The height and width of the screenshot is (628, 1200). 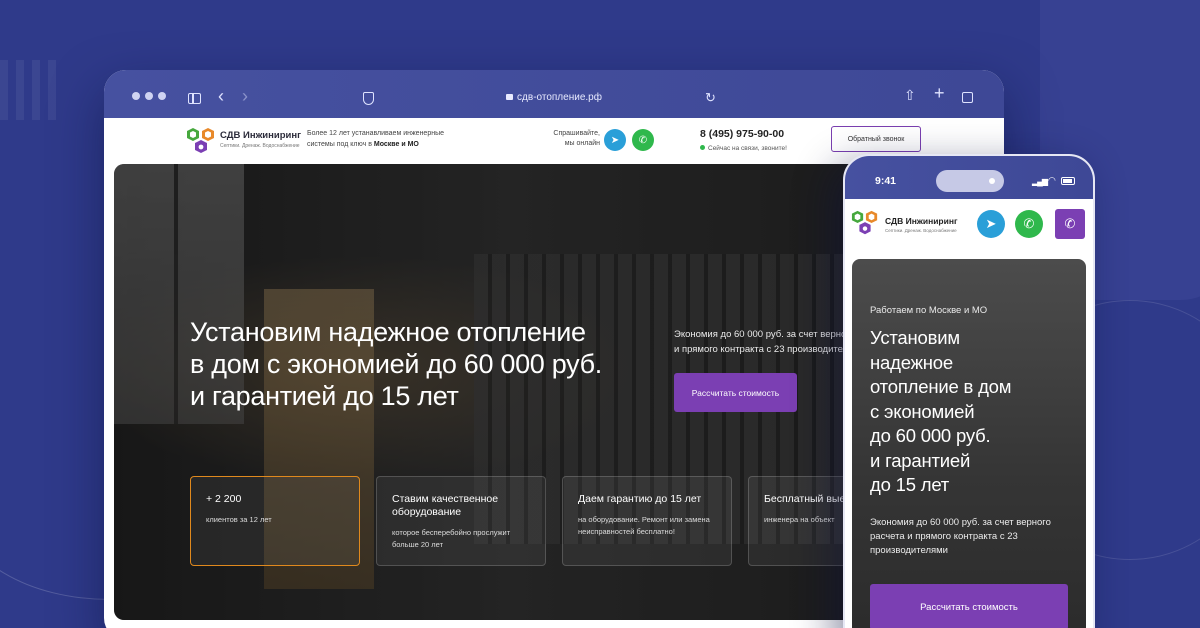 I want to click on browser-toolbar: ‹ › сдв-отопление.рф ↻ ⇧ +, so click(x=554, y=94).